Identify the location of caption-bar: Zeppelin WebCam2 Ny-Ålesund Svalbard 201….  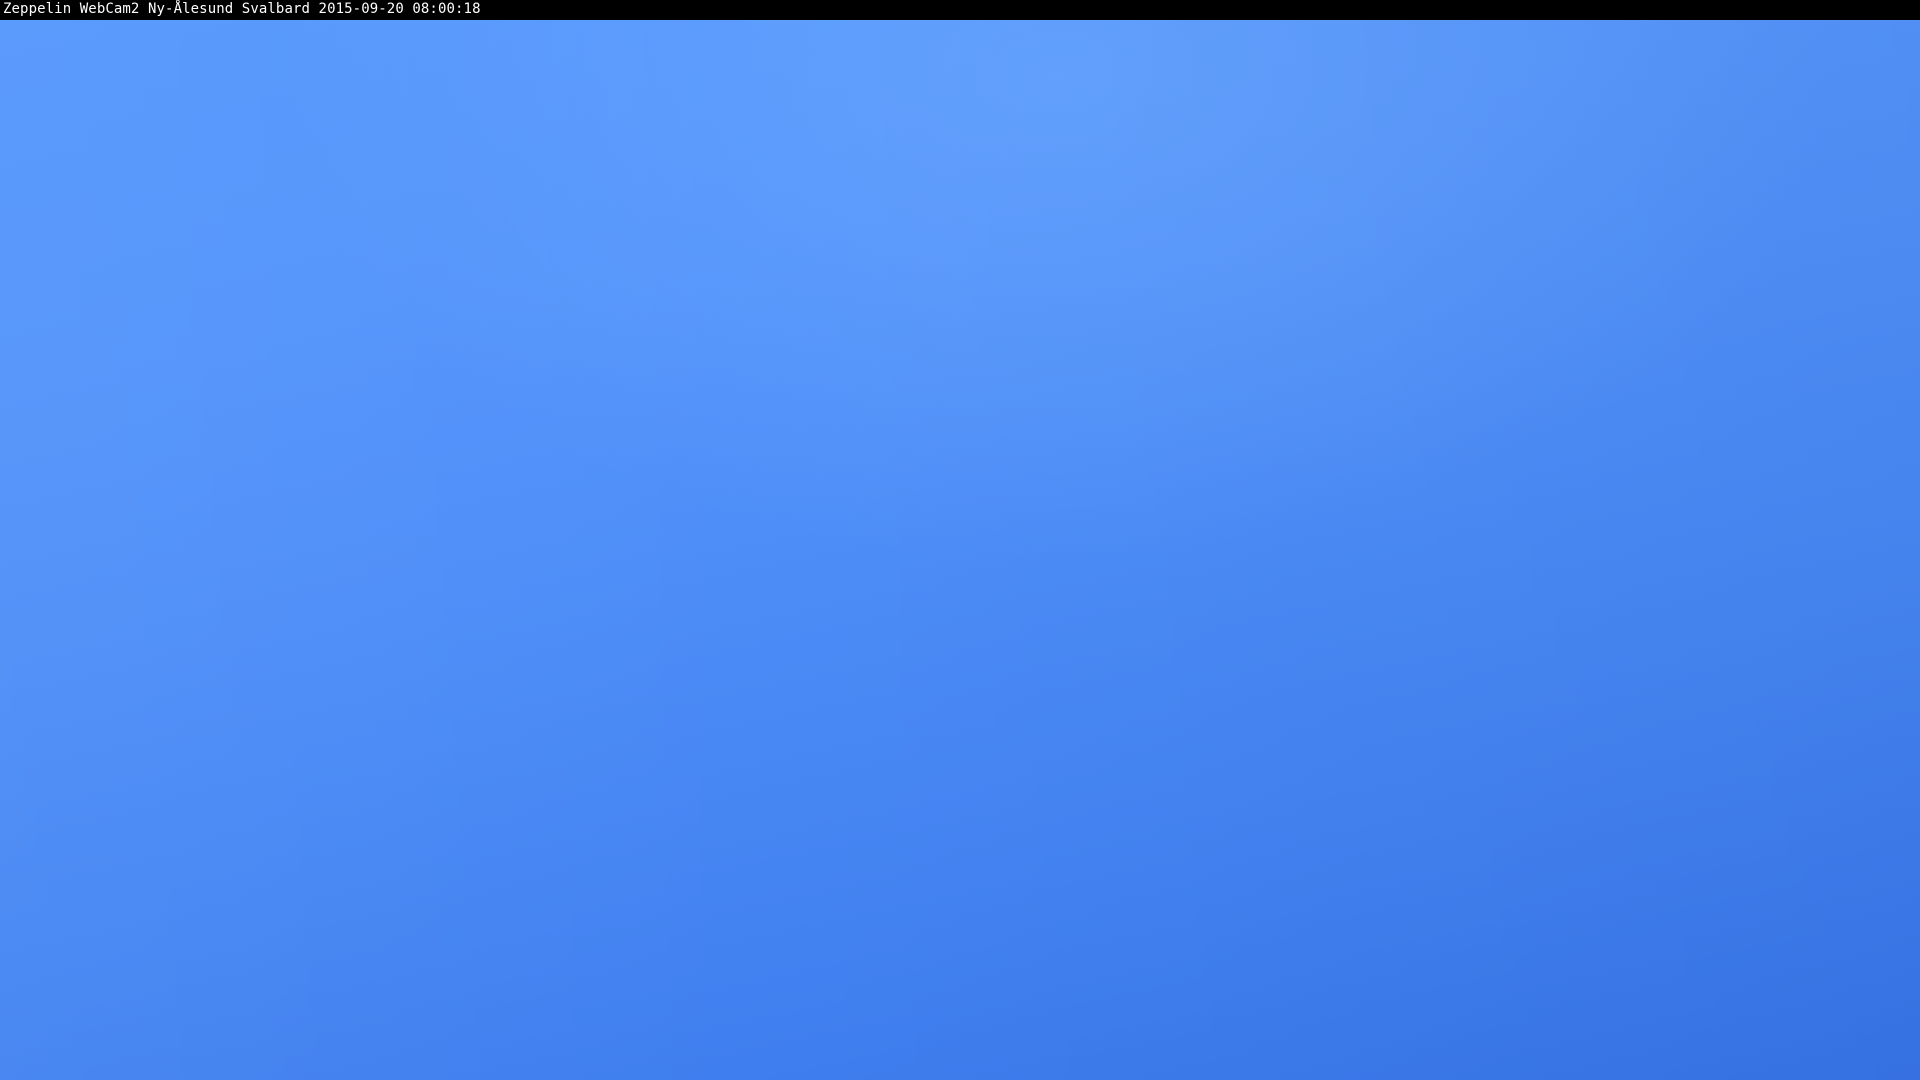
(960, 10).